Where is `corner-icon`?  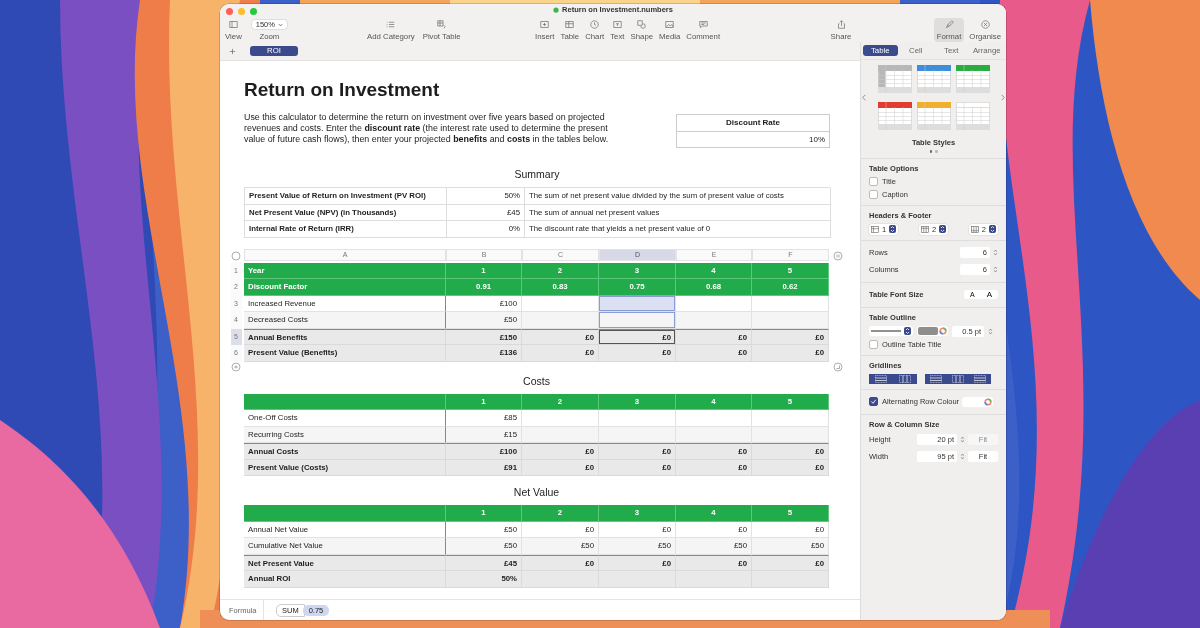 corner-icon is located at coordinates (838, 367).